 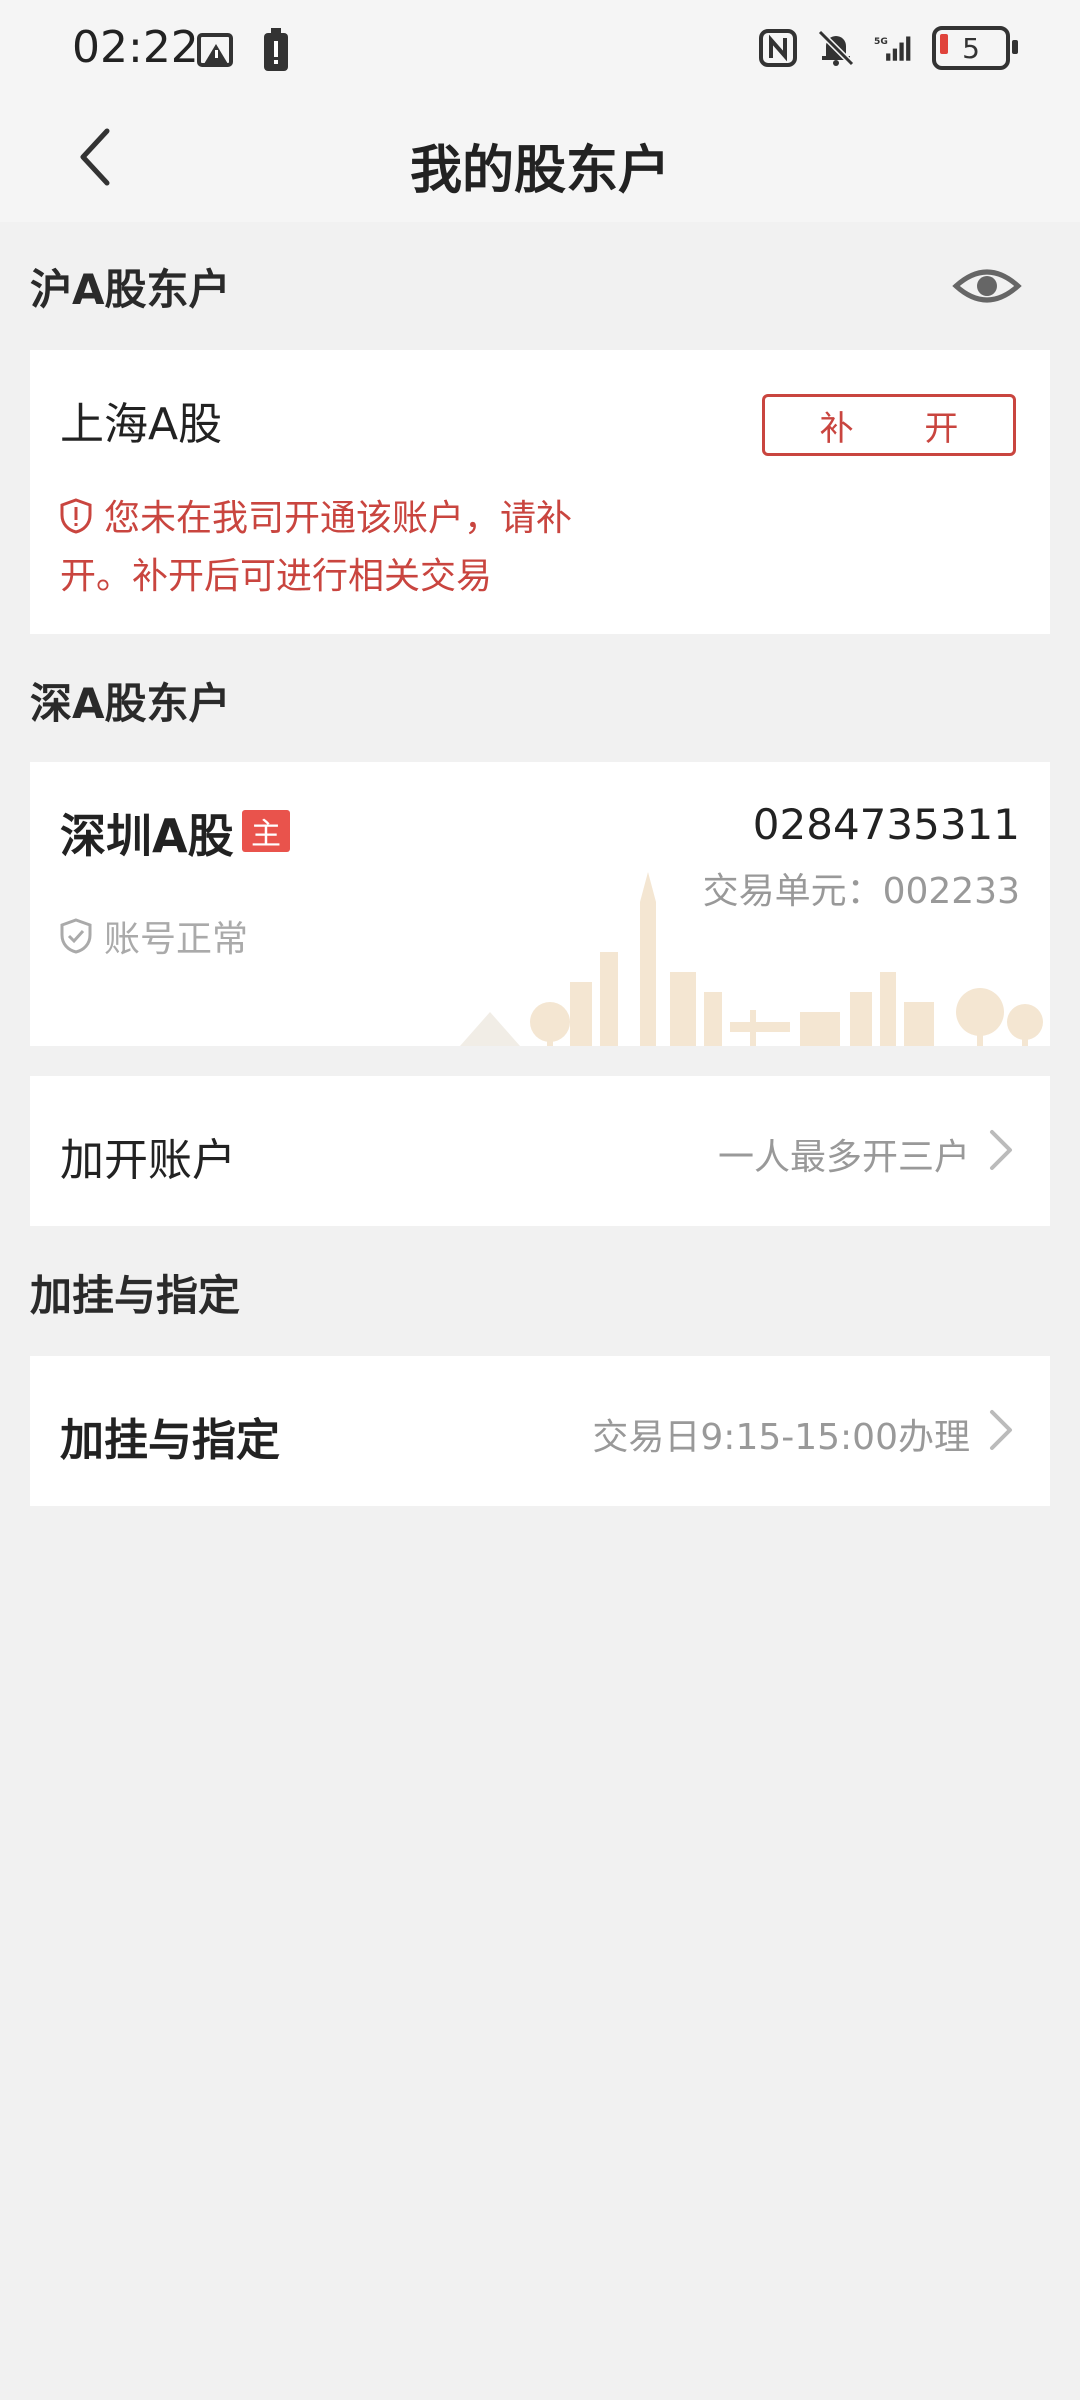 What do you see at coordinates (276, 50) in the screenshot?
I see `battery-alert-icon` at bounding box center [276, 50].